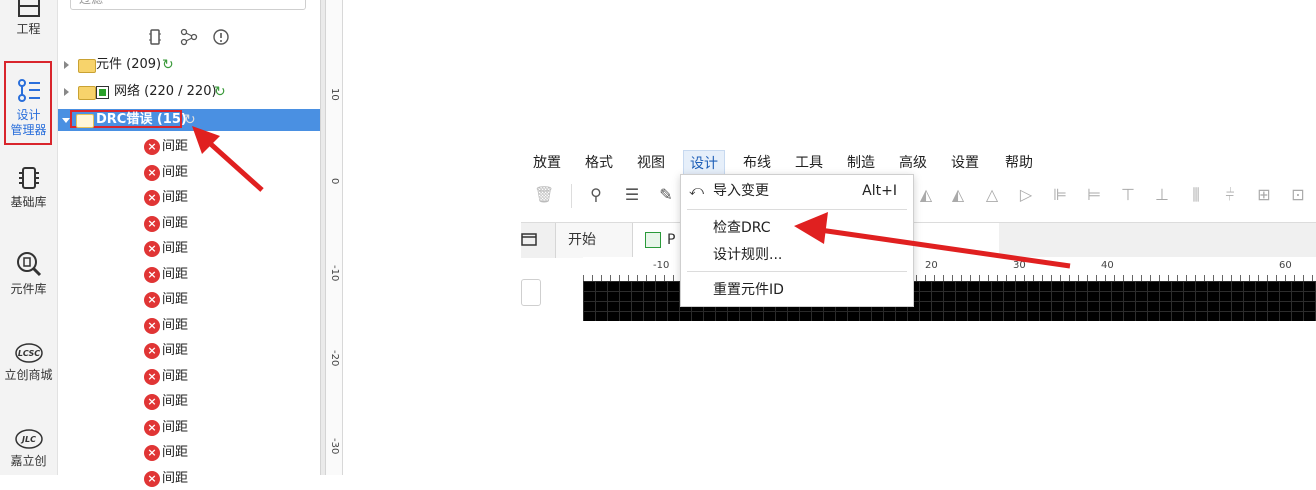 This screenshot has width=1316, height=490. I want to click on grid-icon: ⊞, so click(1264, 195).